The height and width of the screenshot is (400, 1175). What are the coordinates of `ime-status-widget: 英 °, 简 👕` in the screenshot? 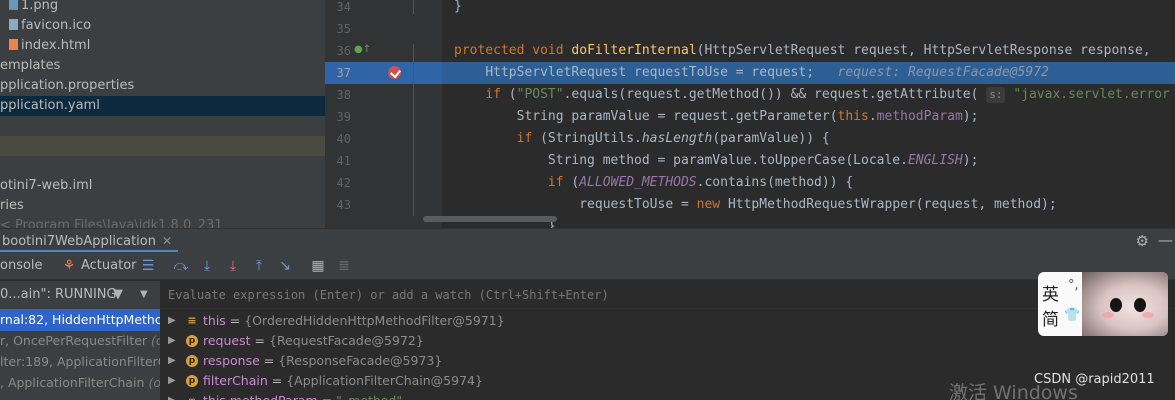 It's located at (1103, 304).